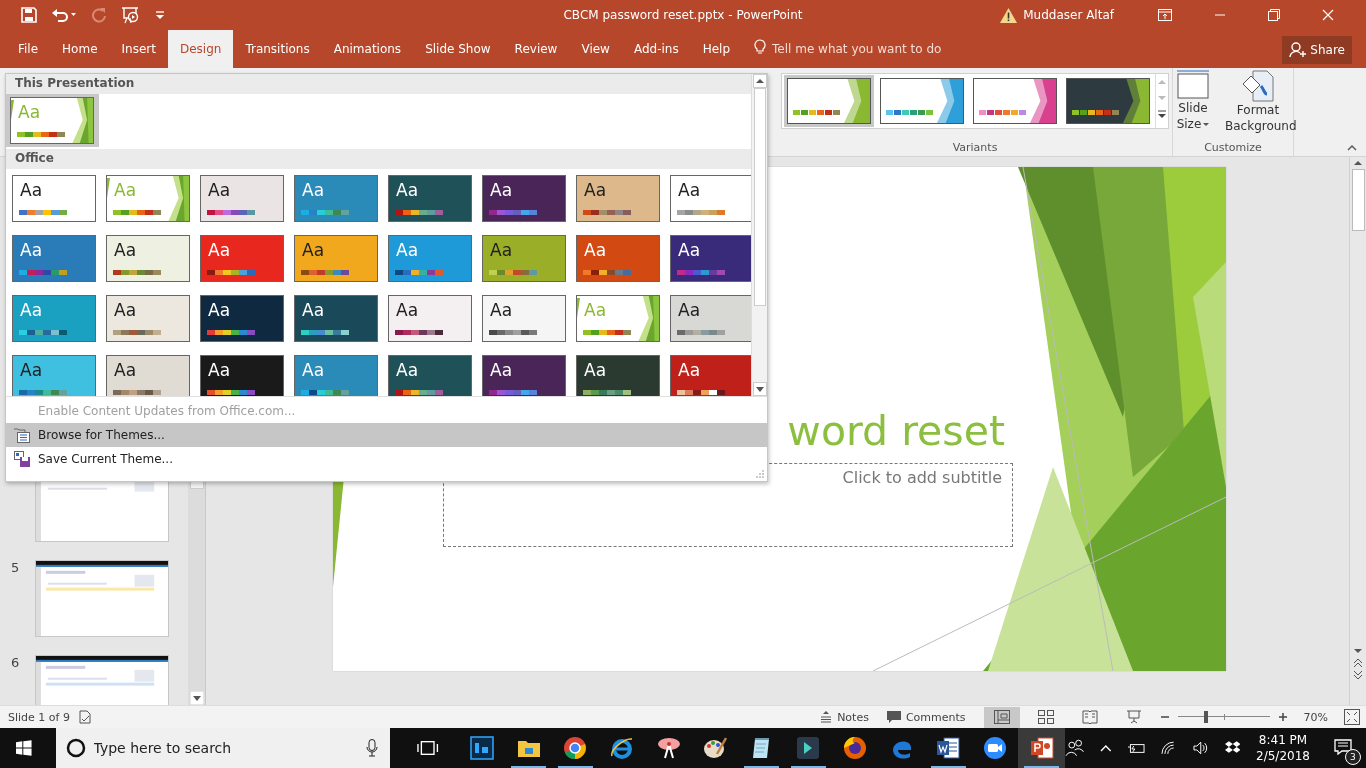  Describe the element at coordinates (926, 717) in the screenshot. I see `comments-button: Comments` at that location.